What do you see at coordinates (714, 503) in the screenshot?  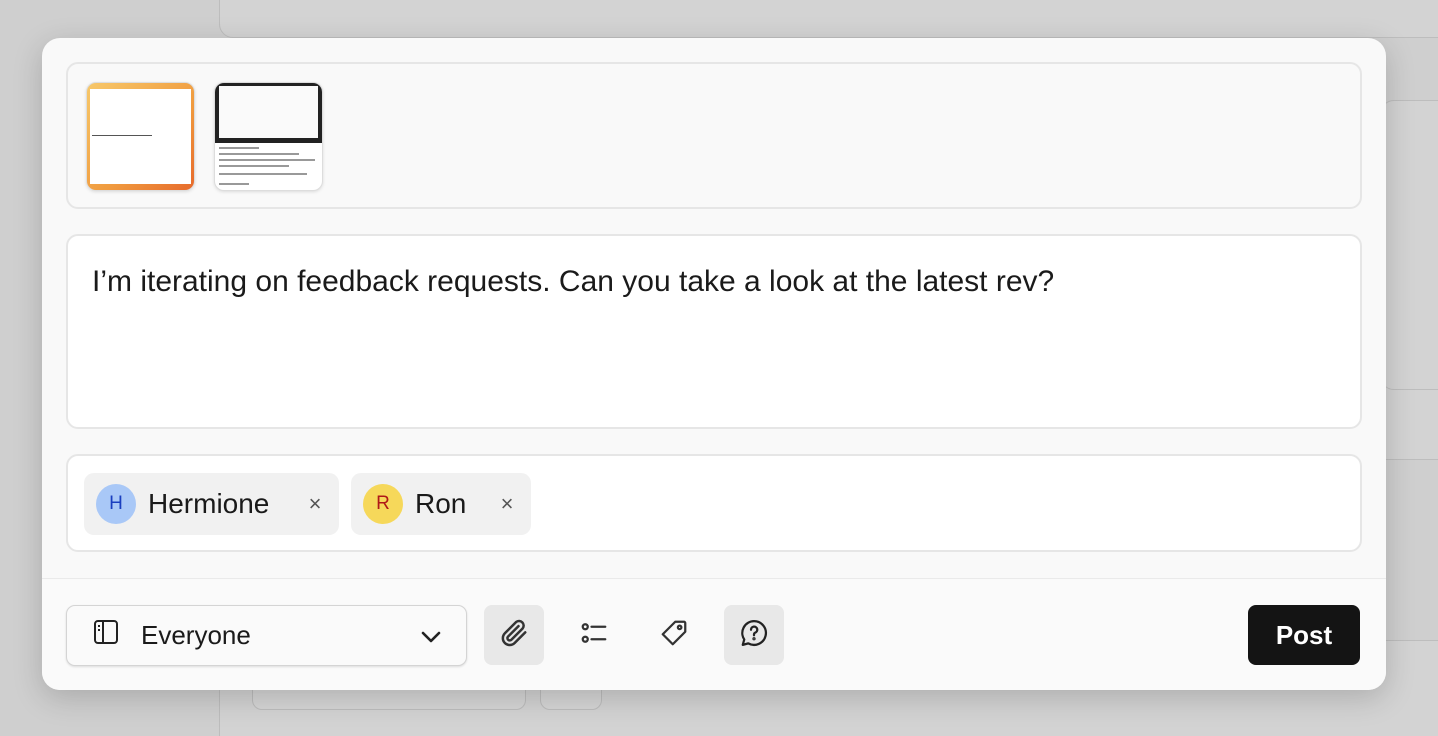 I see `recipients-field: H Hermione × R Ron ×` at bounding box center [714, 503].